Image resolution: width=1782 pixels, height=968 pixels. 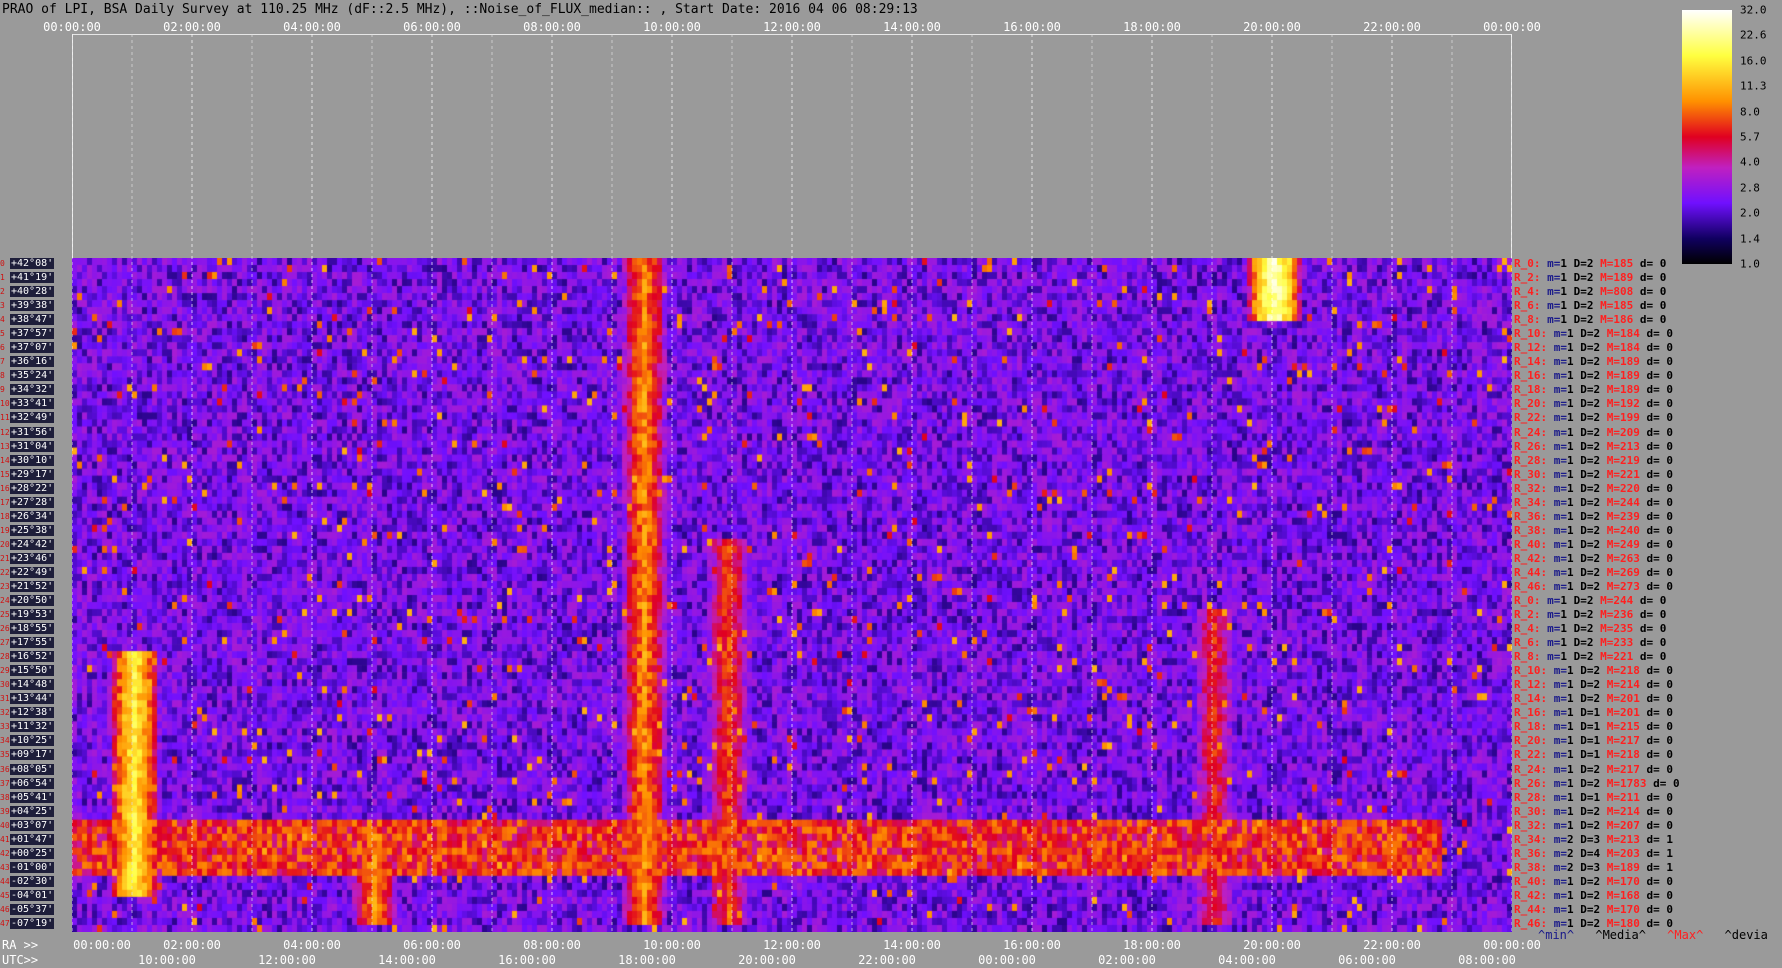 What do you see at coordinates (767, 960) in the screenshot?
I see `utc-axis-tick: 20:00:00` at bounding box center [767, 960].